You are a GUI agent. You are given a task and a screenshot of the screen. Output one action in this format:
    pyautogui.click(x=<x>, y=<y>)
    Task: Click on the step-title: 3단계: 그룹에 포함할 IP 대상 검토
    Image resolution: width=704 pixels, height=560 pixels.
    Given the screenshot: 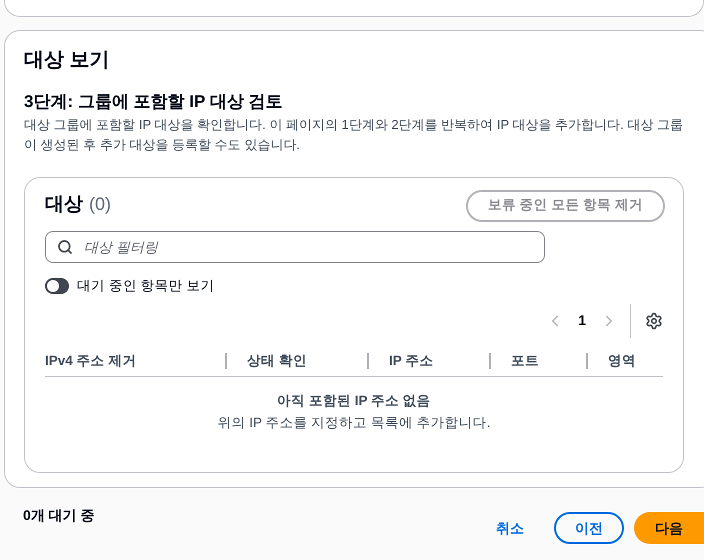 What is the action you would take?
    pyautogui.click(x=154, y=102)
    